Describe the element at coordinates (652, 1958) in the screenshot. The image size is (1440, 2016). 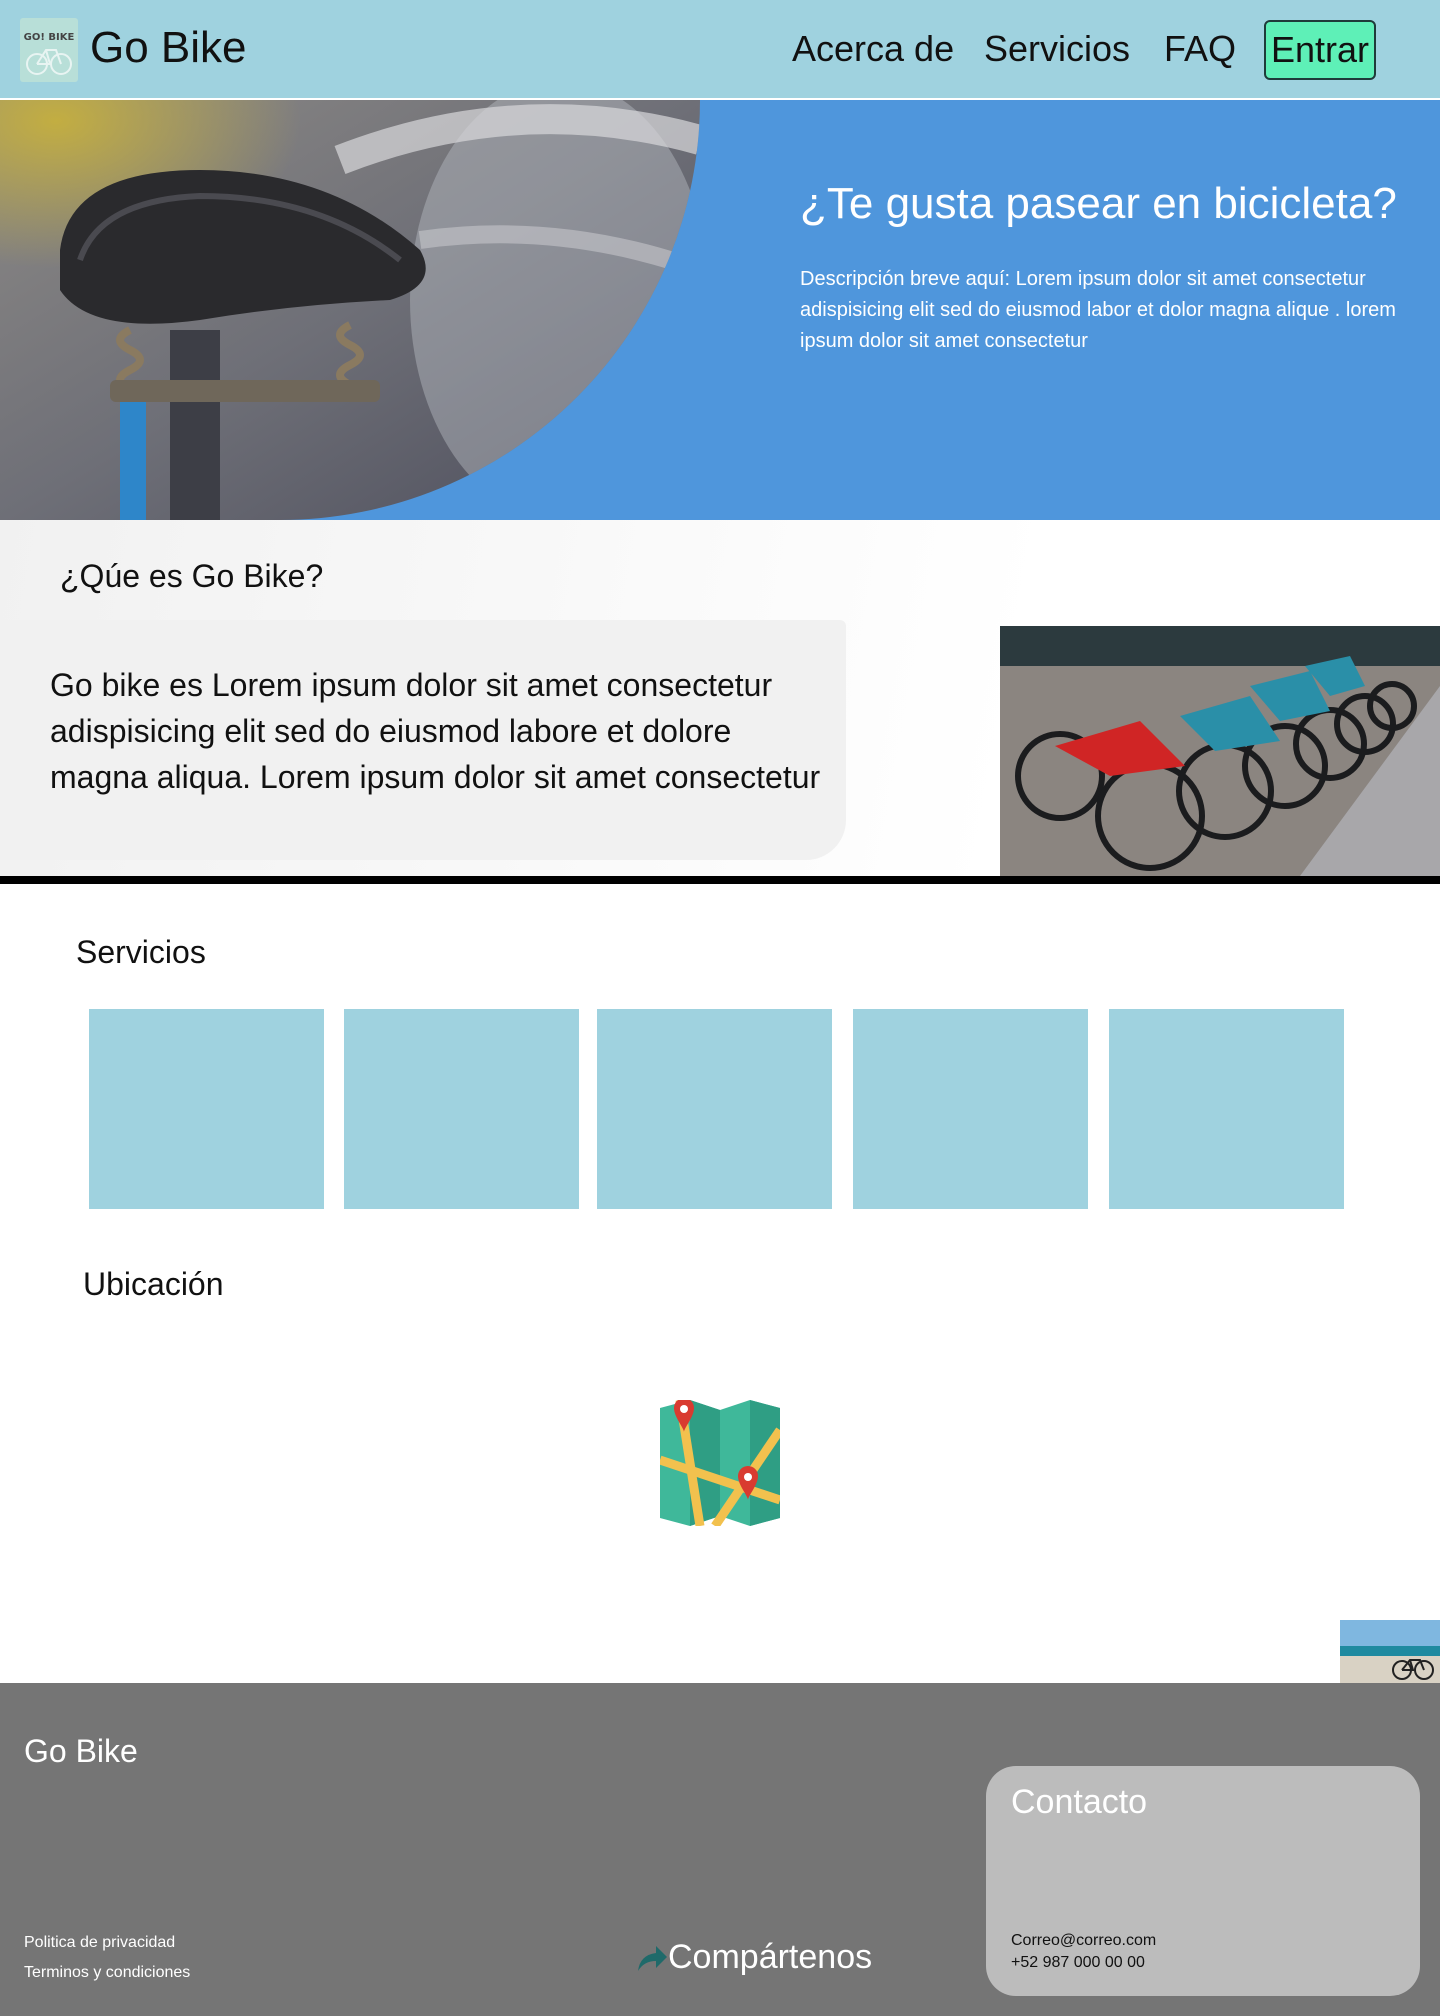
I see `share-arrow-icon` at that location.